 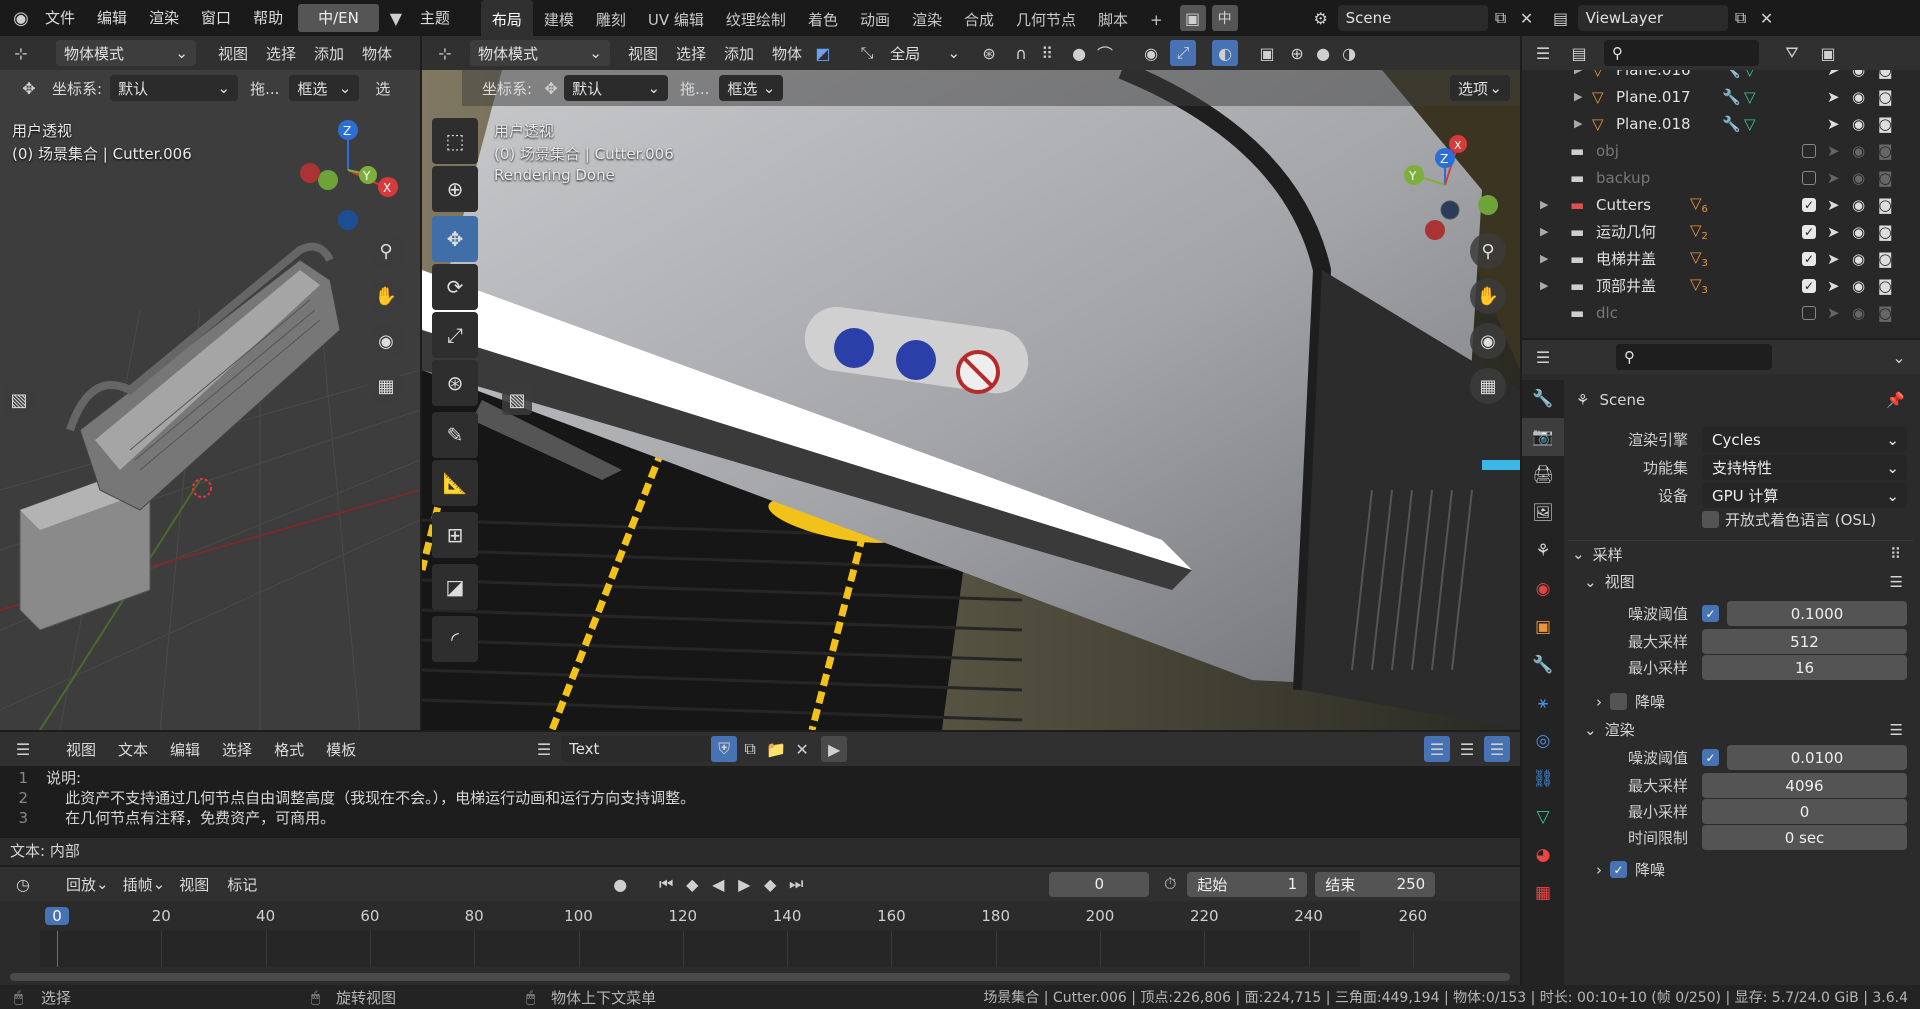 What do you see at coordinates (834, 749) in the screenshot?
I see `run-script-icon: ▶` at bounding box center [834, 749].